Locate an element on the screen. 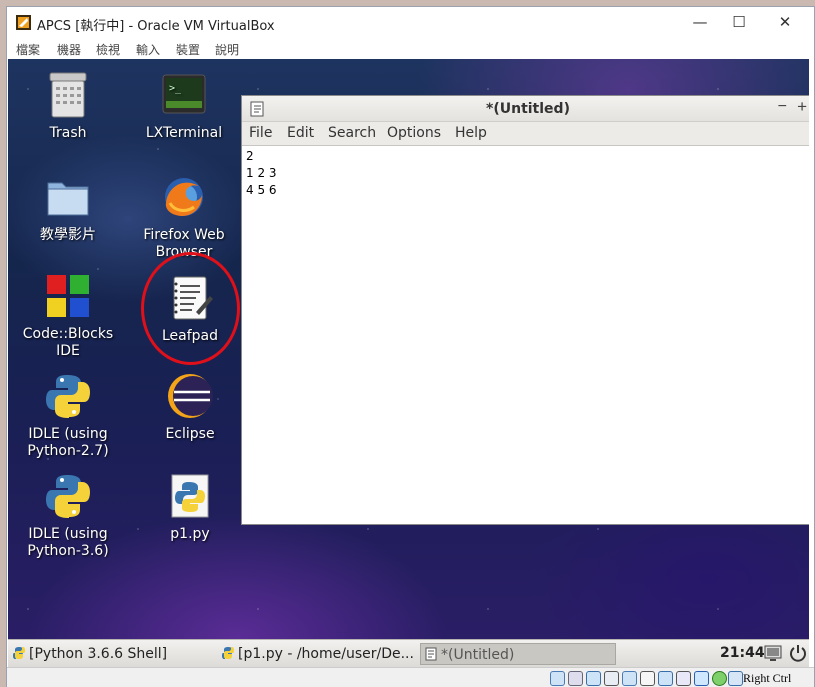 The image size is (815, 687). desktop-icon-lxterminal: >_ LXTerminal is located at coordinates (184, 106).